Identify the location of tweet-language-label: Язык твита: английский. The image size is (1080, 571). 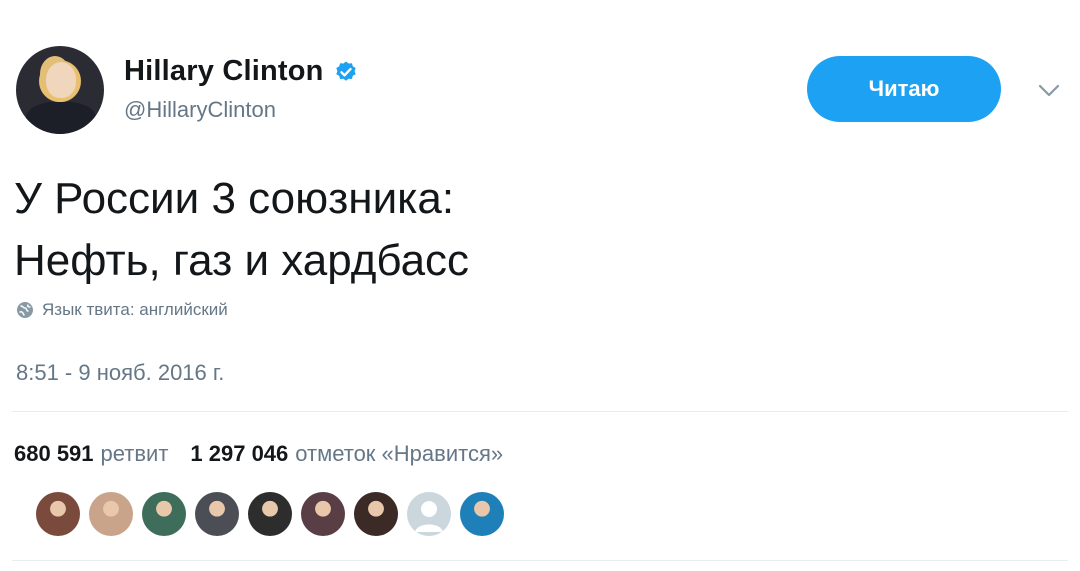
(135, 310).